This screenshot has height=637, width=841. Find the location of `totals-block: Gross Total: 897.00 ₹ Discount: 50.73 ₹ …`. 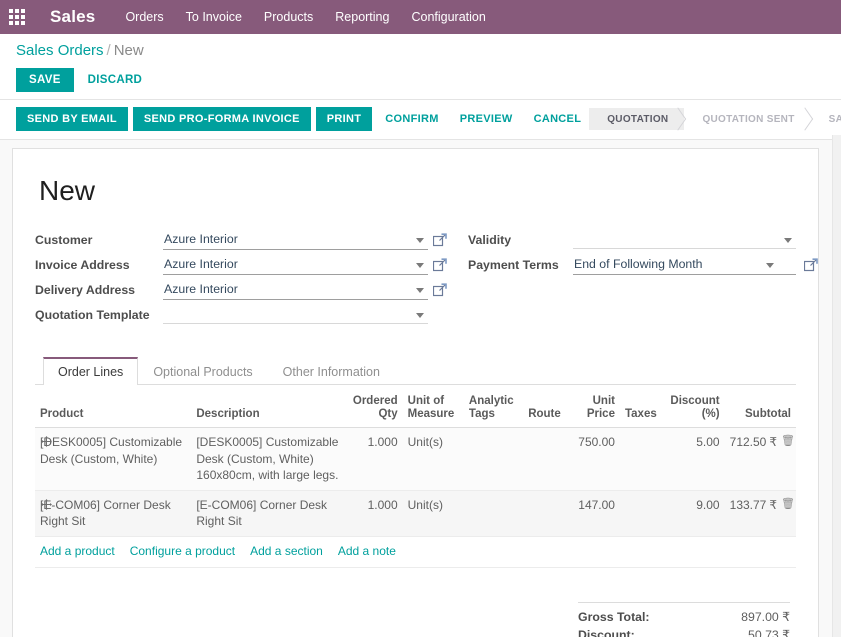

totals-block: Gross Total: 897.00 ₹ Discount: 50.73 ₹ … is located at coordinates (684, 619).